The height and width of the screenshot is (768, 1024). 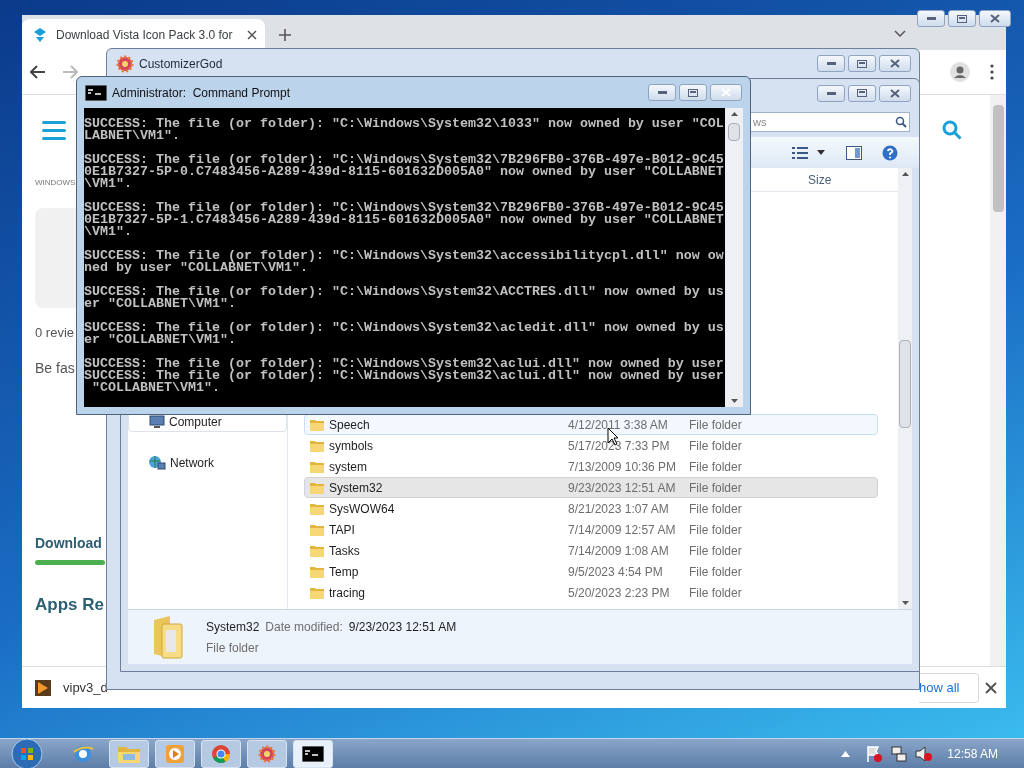 What do you see at coordinates (304, 627) in the screenshot?
I see `details-label: Date modified:` at bounding box center [304, 627].